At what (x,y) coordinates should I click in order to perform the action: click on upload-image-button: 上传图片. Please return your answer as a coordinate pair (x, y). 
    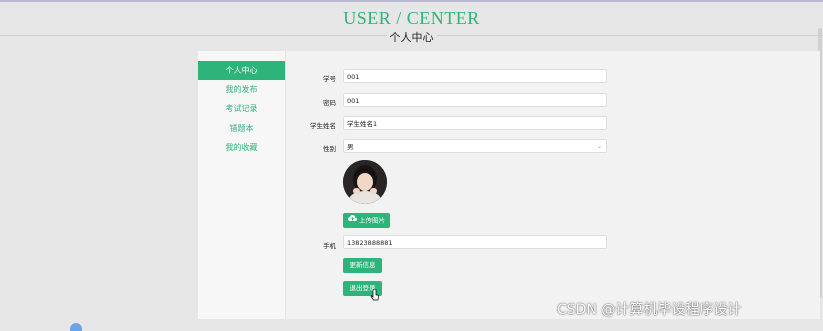
    Looking at the image, I should click on (366, 220).